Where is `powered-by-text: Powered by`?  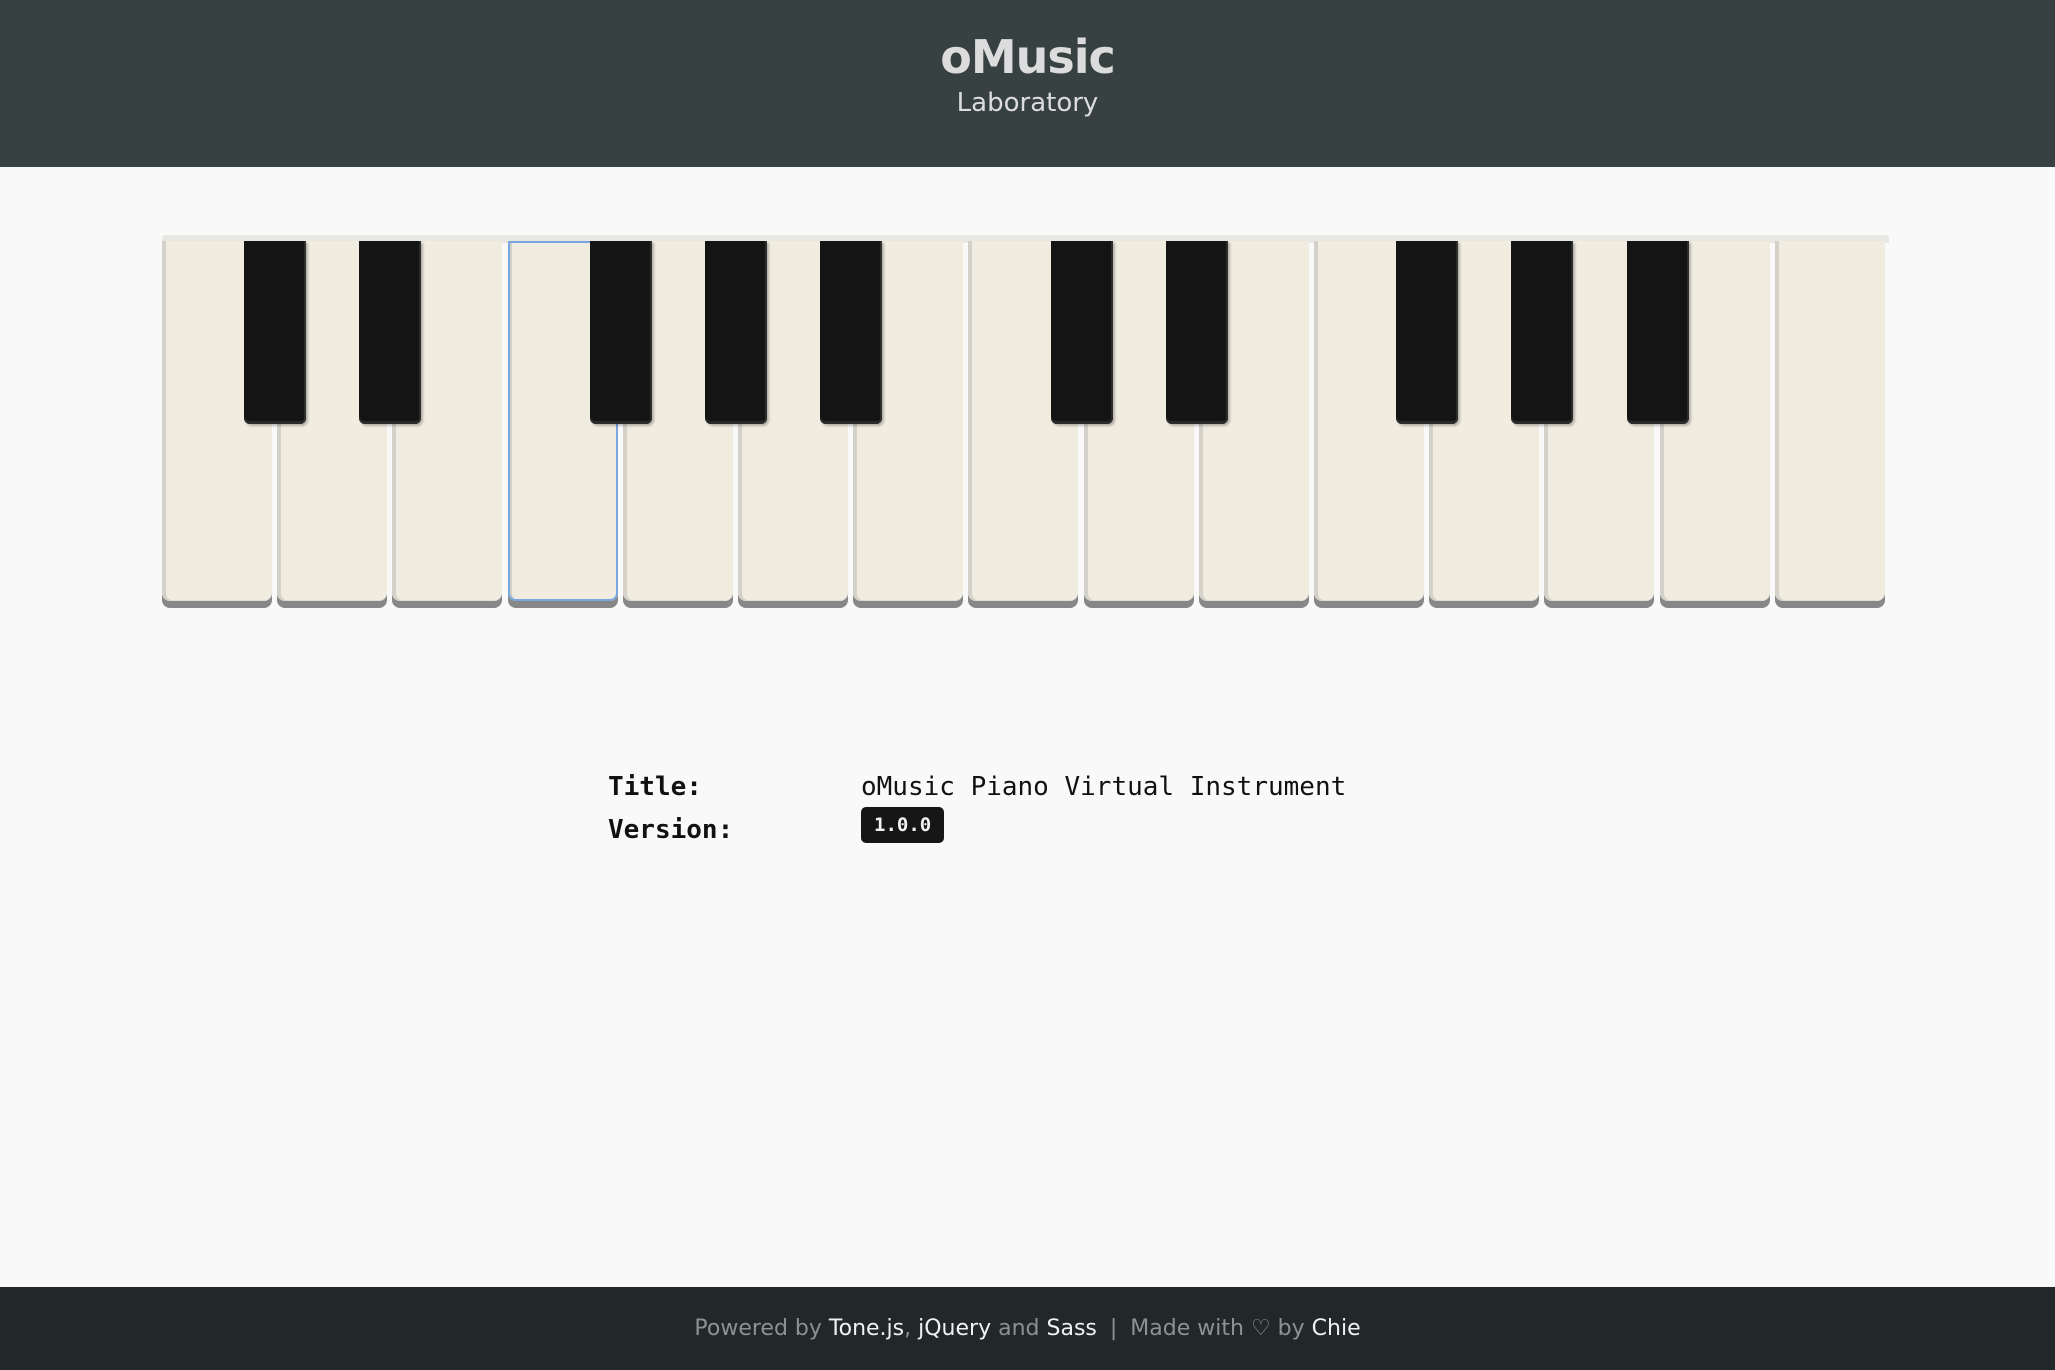 powered-by-text: Powered by is located at coordinates (758, 1328).